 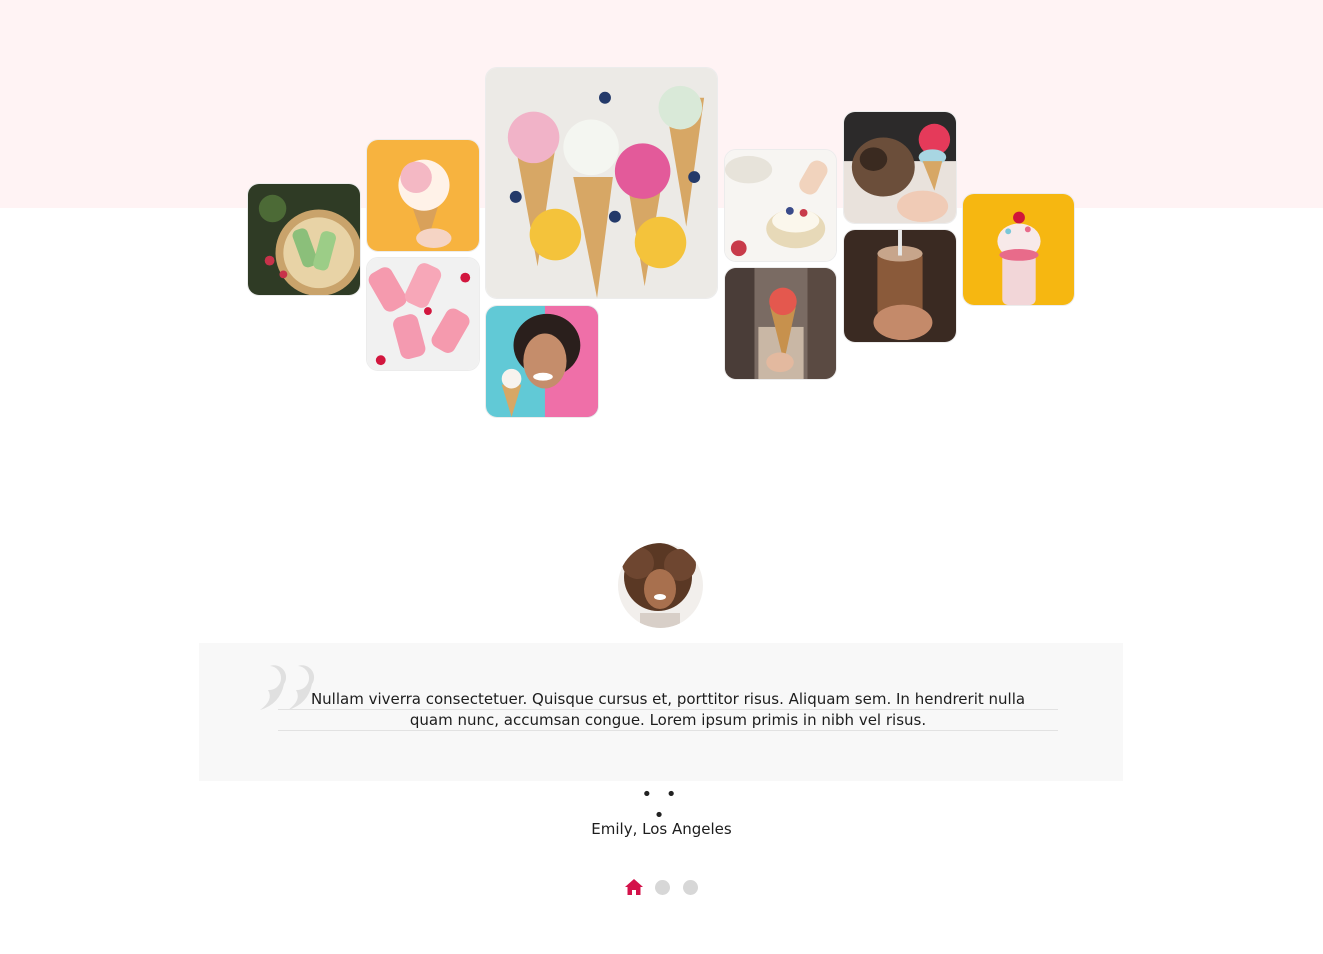 I want to click on testimonial-pager, so click(x=662, y=887).